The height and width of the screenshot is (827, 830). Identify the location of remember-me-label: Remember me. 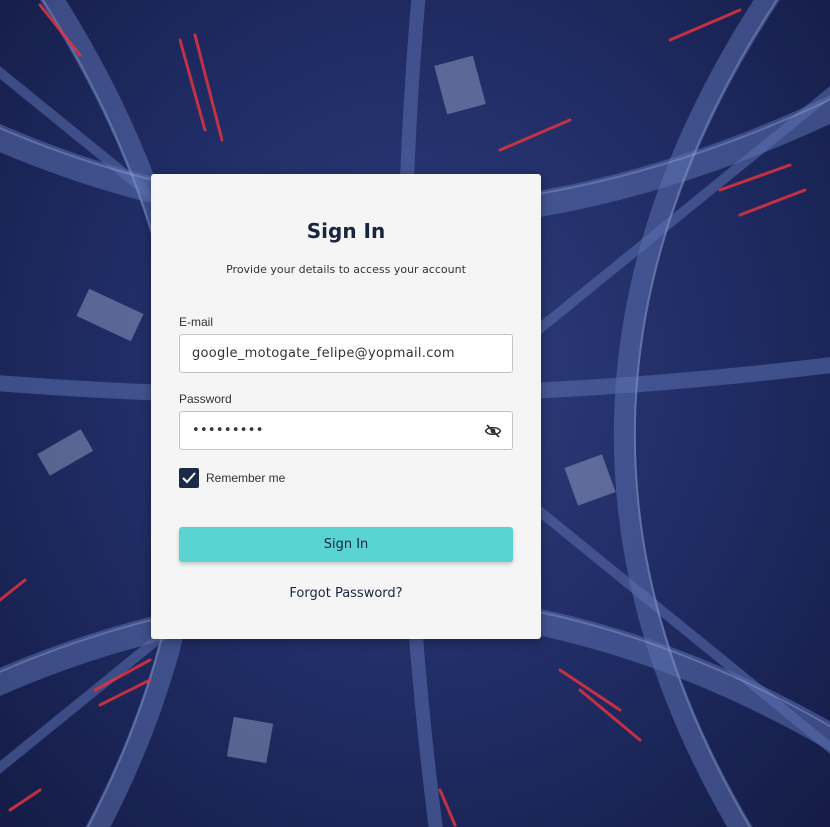
(245, 478).